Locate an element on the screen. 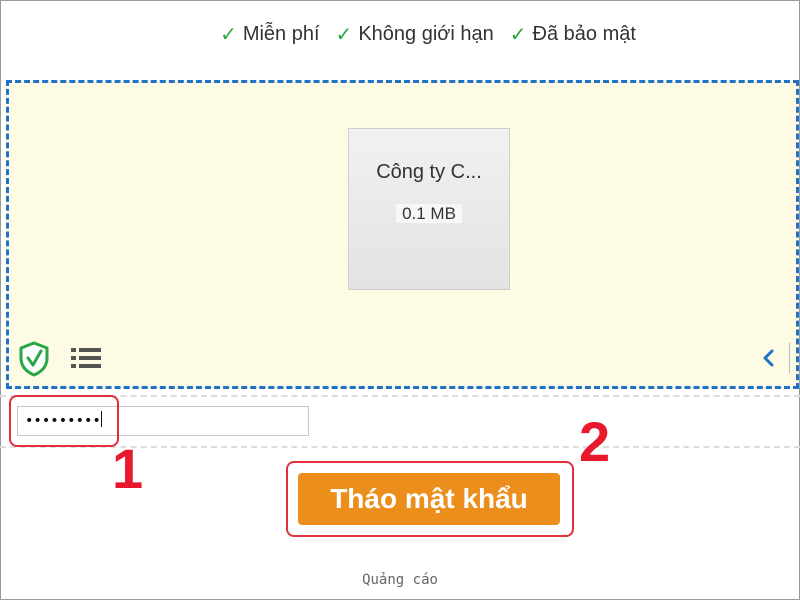 This screenshot has width=800, height=600. feature-free: ✓ Miễn phí is located at coordinates (269, 34).